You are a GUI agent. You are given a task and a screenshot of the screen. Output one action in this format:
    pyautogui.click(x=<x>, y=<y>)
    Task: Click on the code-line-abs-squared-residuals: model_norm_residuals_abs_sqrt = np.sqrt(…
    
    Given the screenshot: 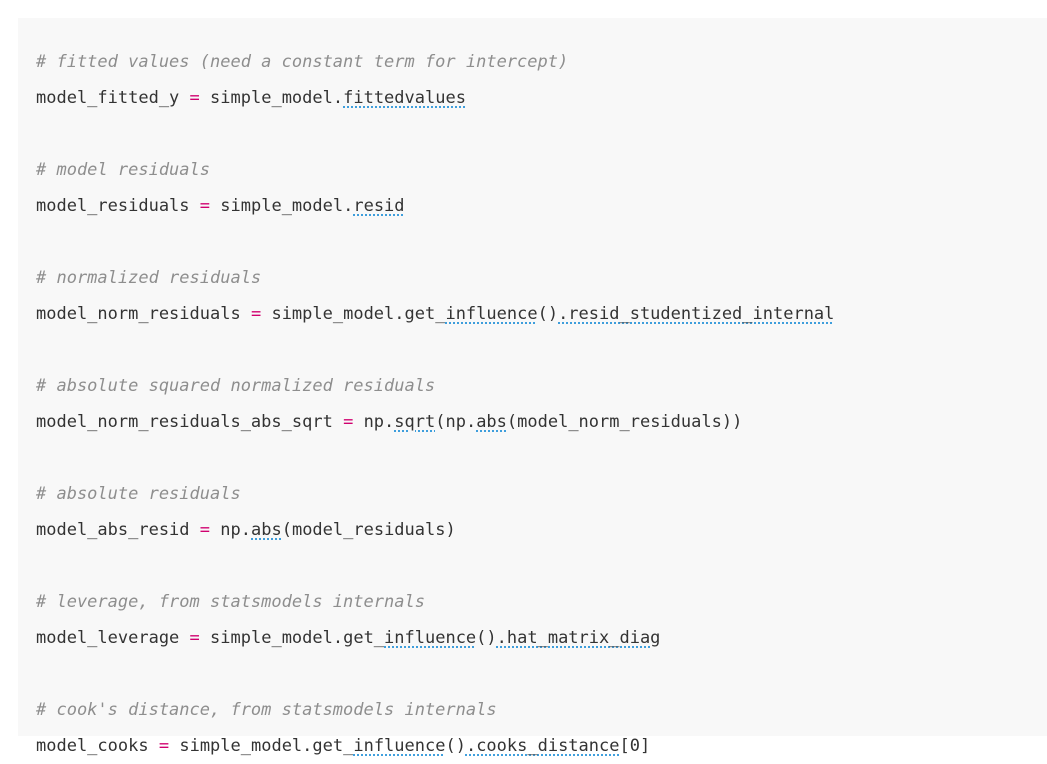 What is the action you would take?
    pyautogui.click(x=541, y=422)
    